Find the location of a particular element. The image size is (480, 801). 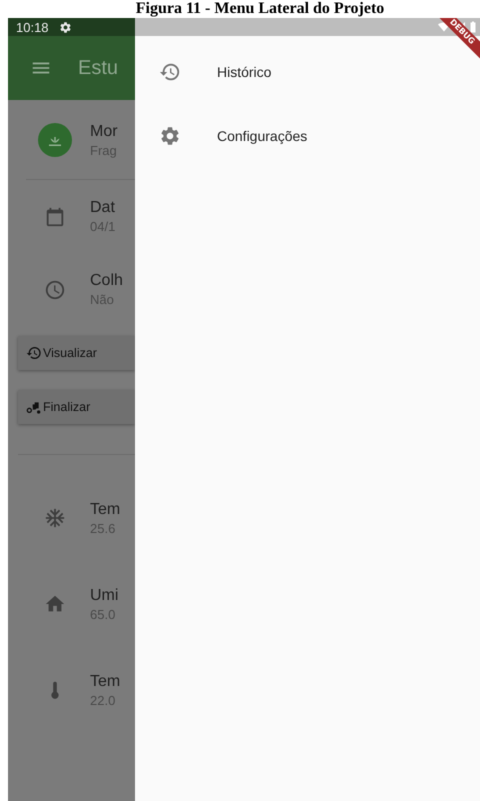

clock-icon is located at coordinates (55, 289).